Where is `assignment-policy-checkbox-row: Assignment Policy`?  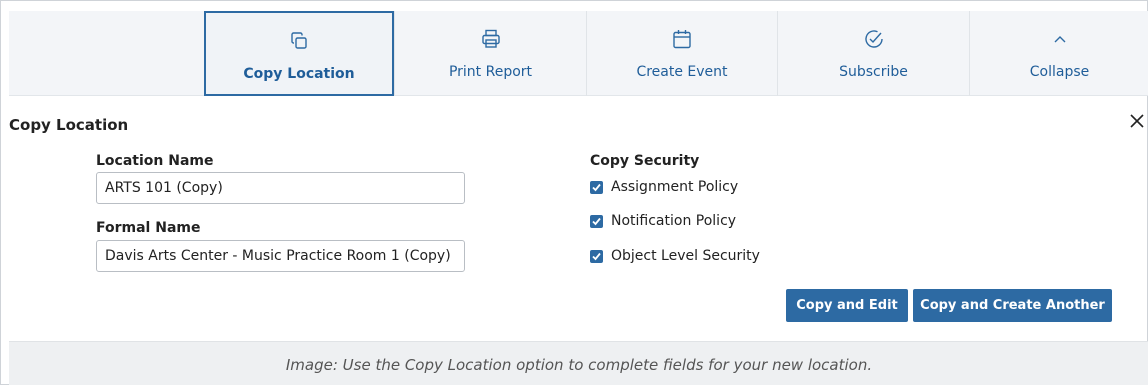 assignment-policy-checkbox-row: Assignment Policy is located at coordinates (664, 187).